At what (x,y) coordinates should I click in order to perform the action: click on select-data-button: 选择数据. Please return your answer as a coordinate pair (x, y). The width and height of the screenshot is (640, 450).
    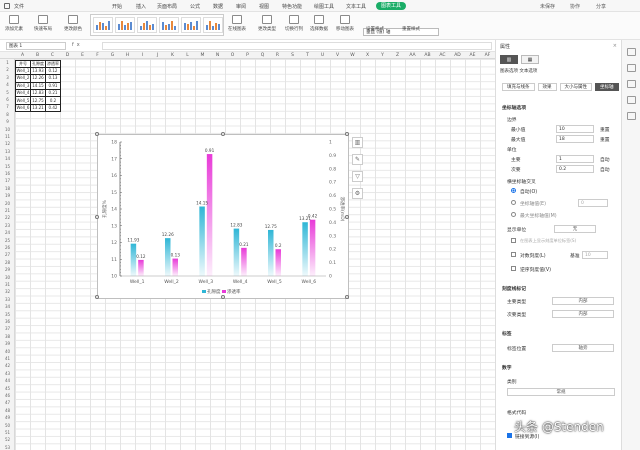
    Looking at the image, I should click on (319, 23).